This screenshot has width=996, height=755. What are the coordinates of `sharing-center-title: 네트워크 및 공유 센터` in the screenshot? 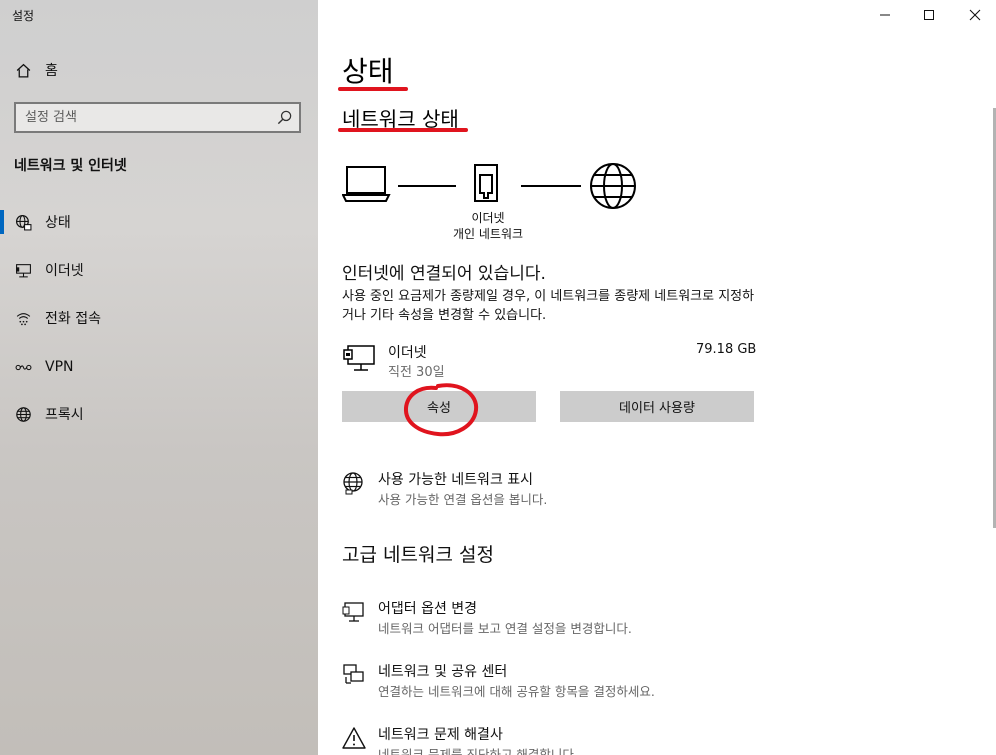 It's located at (443, 672).